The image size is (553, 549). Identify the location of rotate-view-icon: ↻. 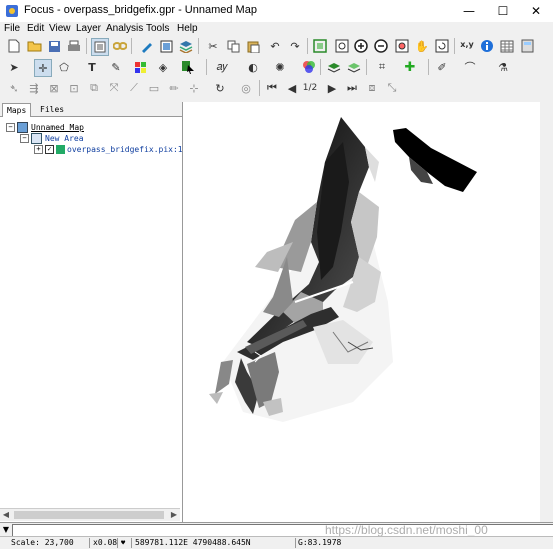
(220, 88).